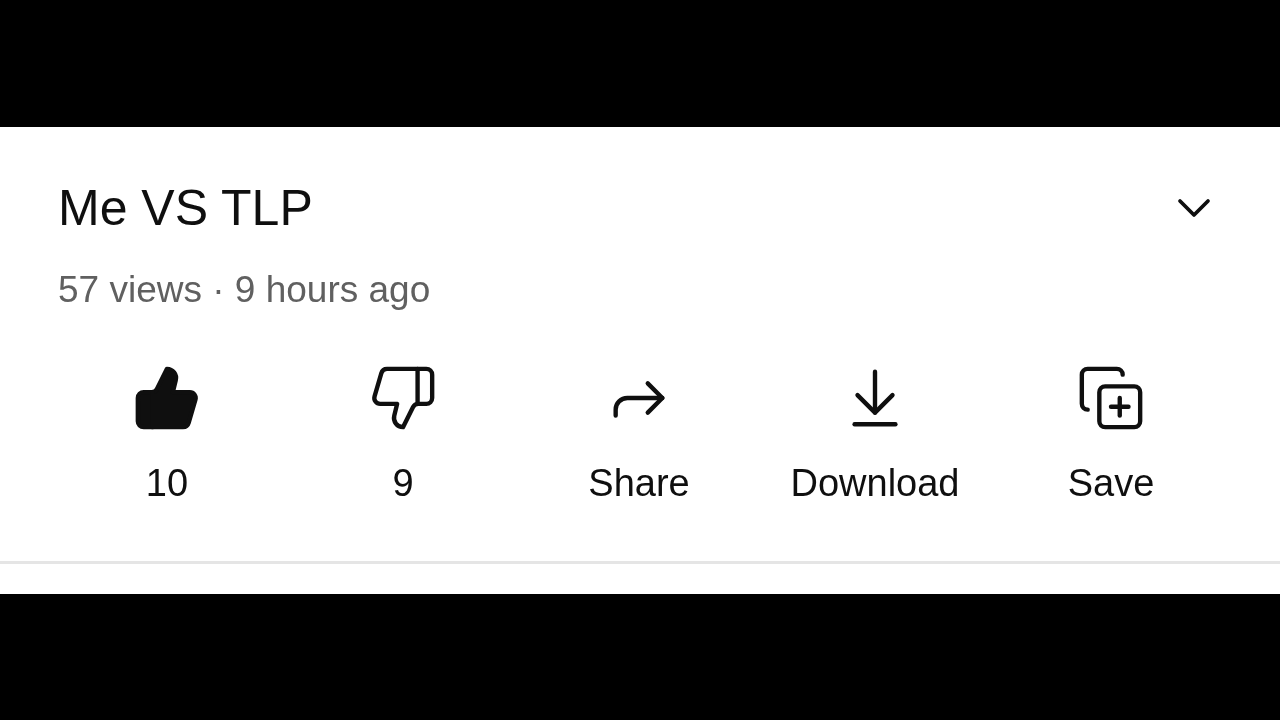 This screenshot has width=1280, height=720. What do you see at coordinates (167, 433) in the screenshot?
I see `like-button: 10` at bounding box center [167, 433].